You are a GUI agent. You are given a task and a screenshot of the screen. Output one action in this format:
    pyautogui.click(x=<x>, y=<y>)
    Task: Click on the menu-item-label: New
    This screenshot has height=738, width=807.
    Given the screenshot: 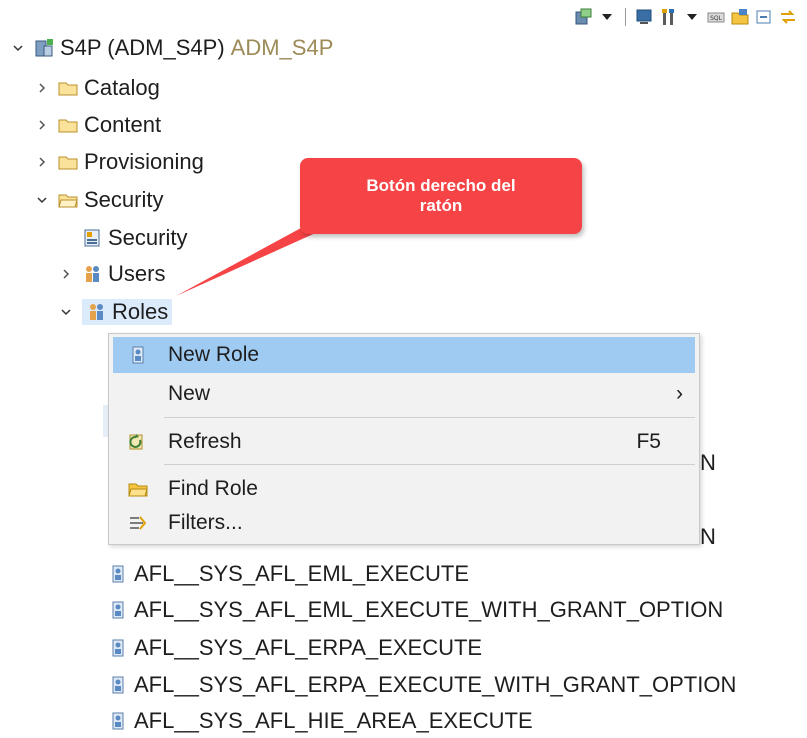 What is the action you would take?
    pyautogui.click(x=189, y=393)
    